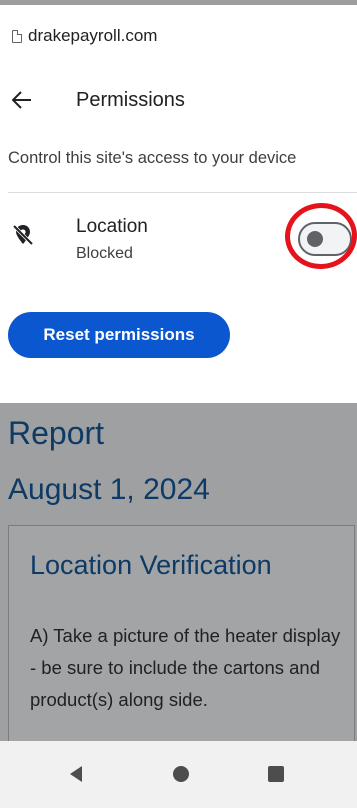  Describe the element at coordinates (56, 433) in the screenshot. I see `report-title: Report` at that location.